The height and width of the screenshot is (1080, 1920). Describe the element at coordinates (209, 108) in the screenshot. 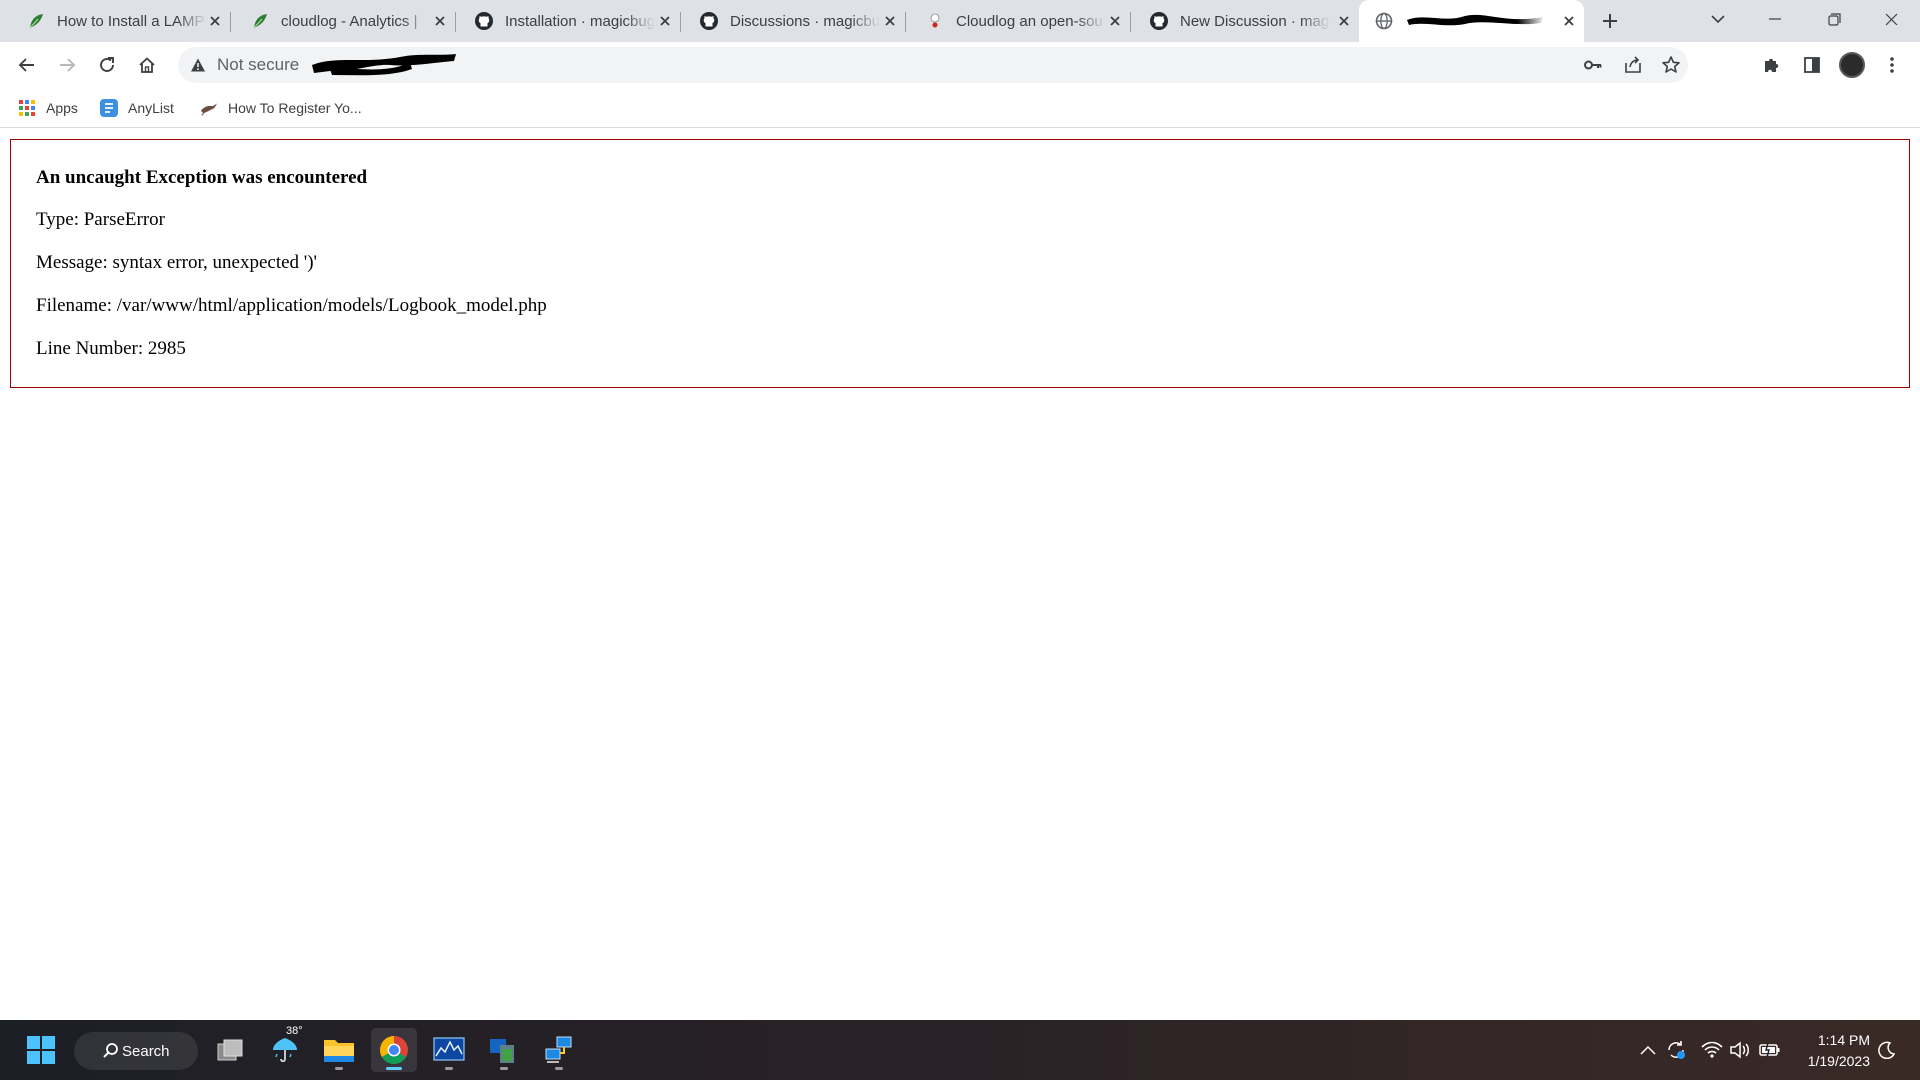

I see `bird-icon` at that location.